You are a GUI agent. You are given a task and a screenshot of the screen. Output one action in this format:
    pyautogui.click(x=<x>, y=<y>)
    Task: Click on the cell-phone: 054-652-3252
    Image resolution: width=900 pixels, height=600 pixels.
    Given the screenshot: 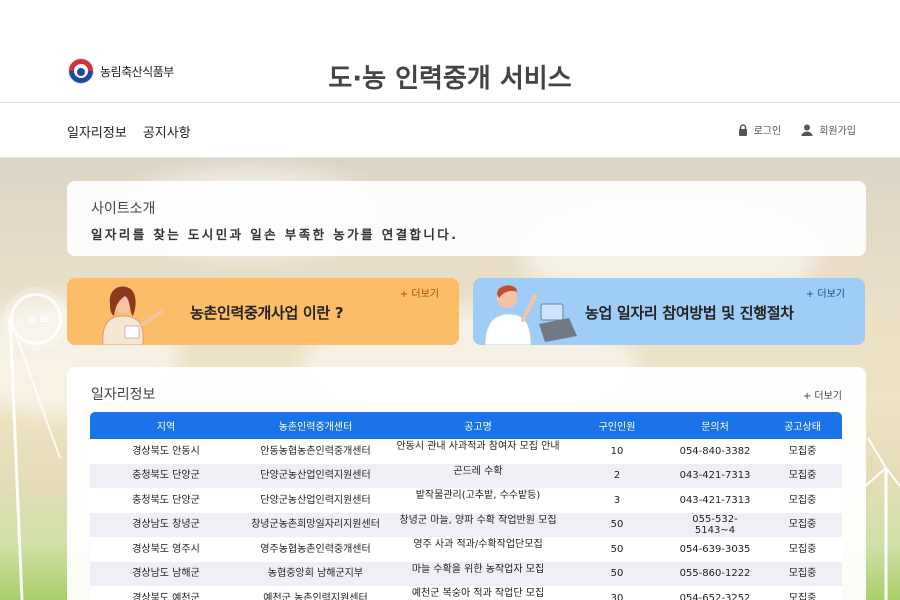 What is the action you would take?
    pyautogui.click(x=715, y=596)
    